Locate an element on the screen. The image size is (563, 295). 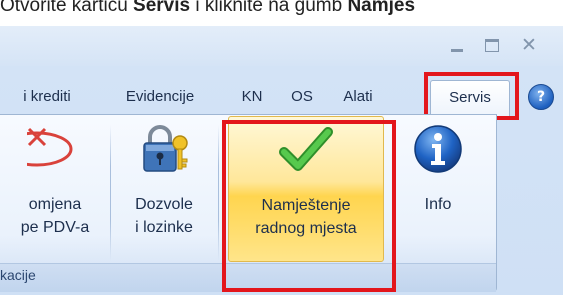
tab-alati: Alati is located at coordinates (358, 97).